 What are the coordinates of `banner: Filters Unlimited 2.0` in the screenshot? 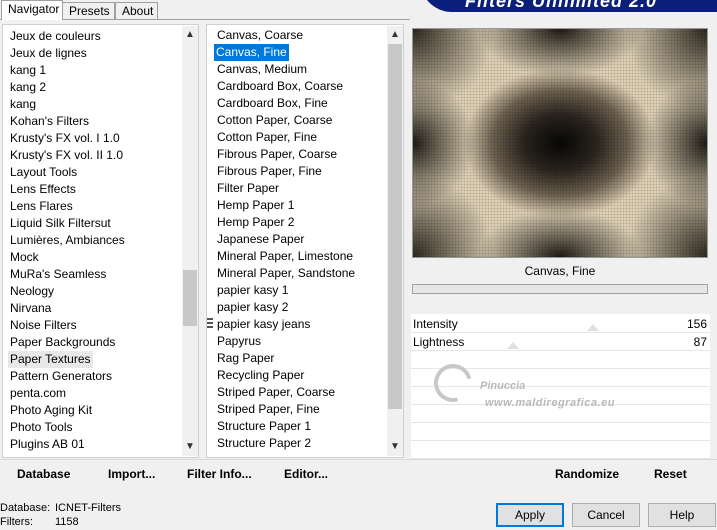 It's located at (563, 6).